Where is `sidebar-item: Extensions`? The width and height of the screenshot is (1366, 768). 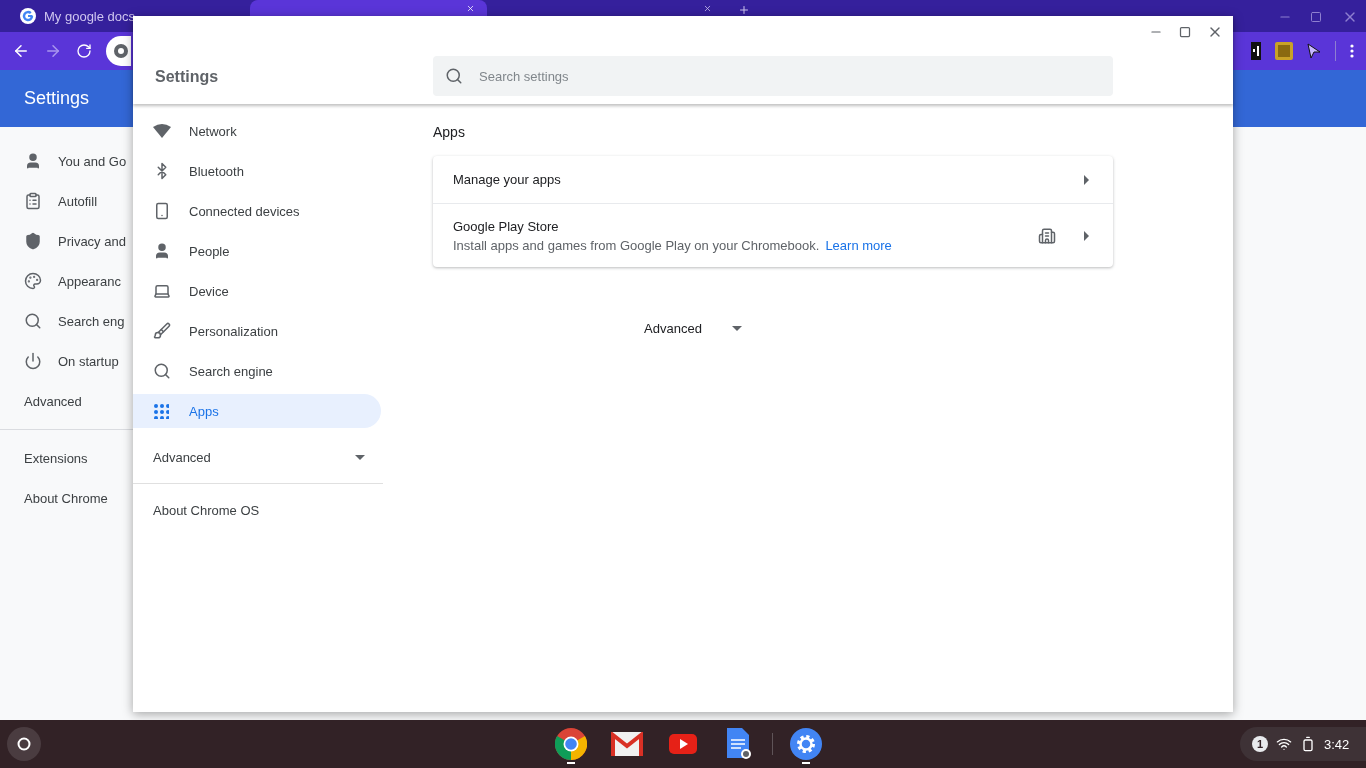
sidebar-item: Extensions is located at coordinates (66, 458).